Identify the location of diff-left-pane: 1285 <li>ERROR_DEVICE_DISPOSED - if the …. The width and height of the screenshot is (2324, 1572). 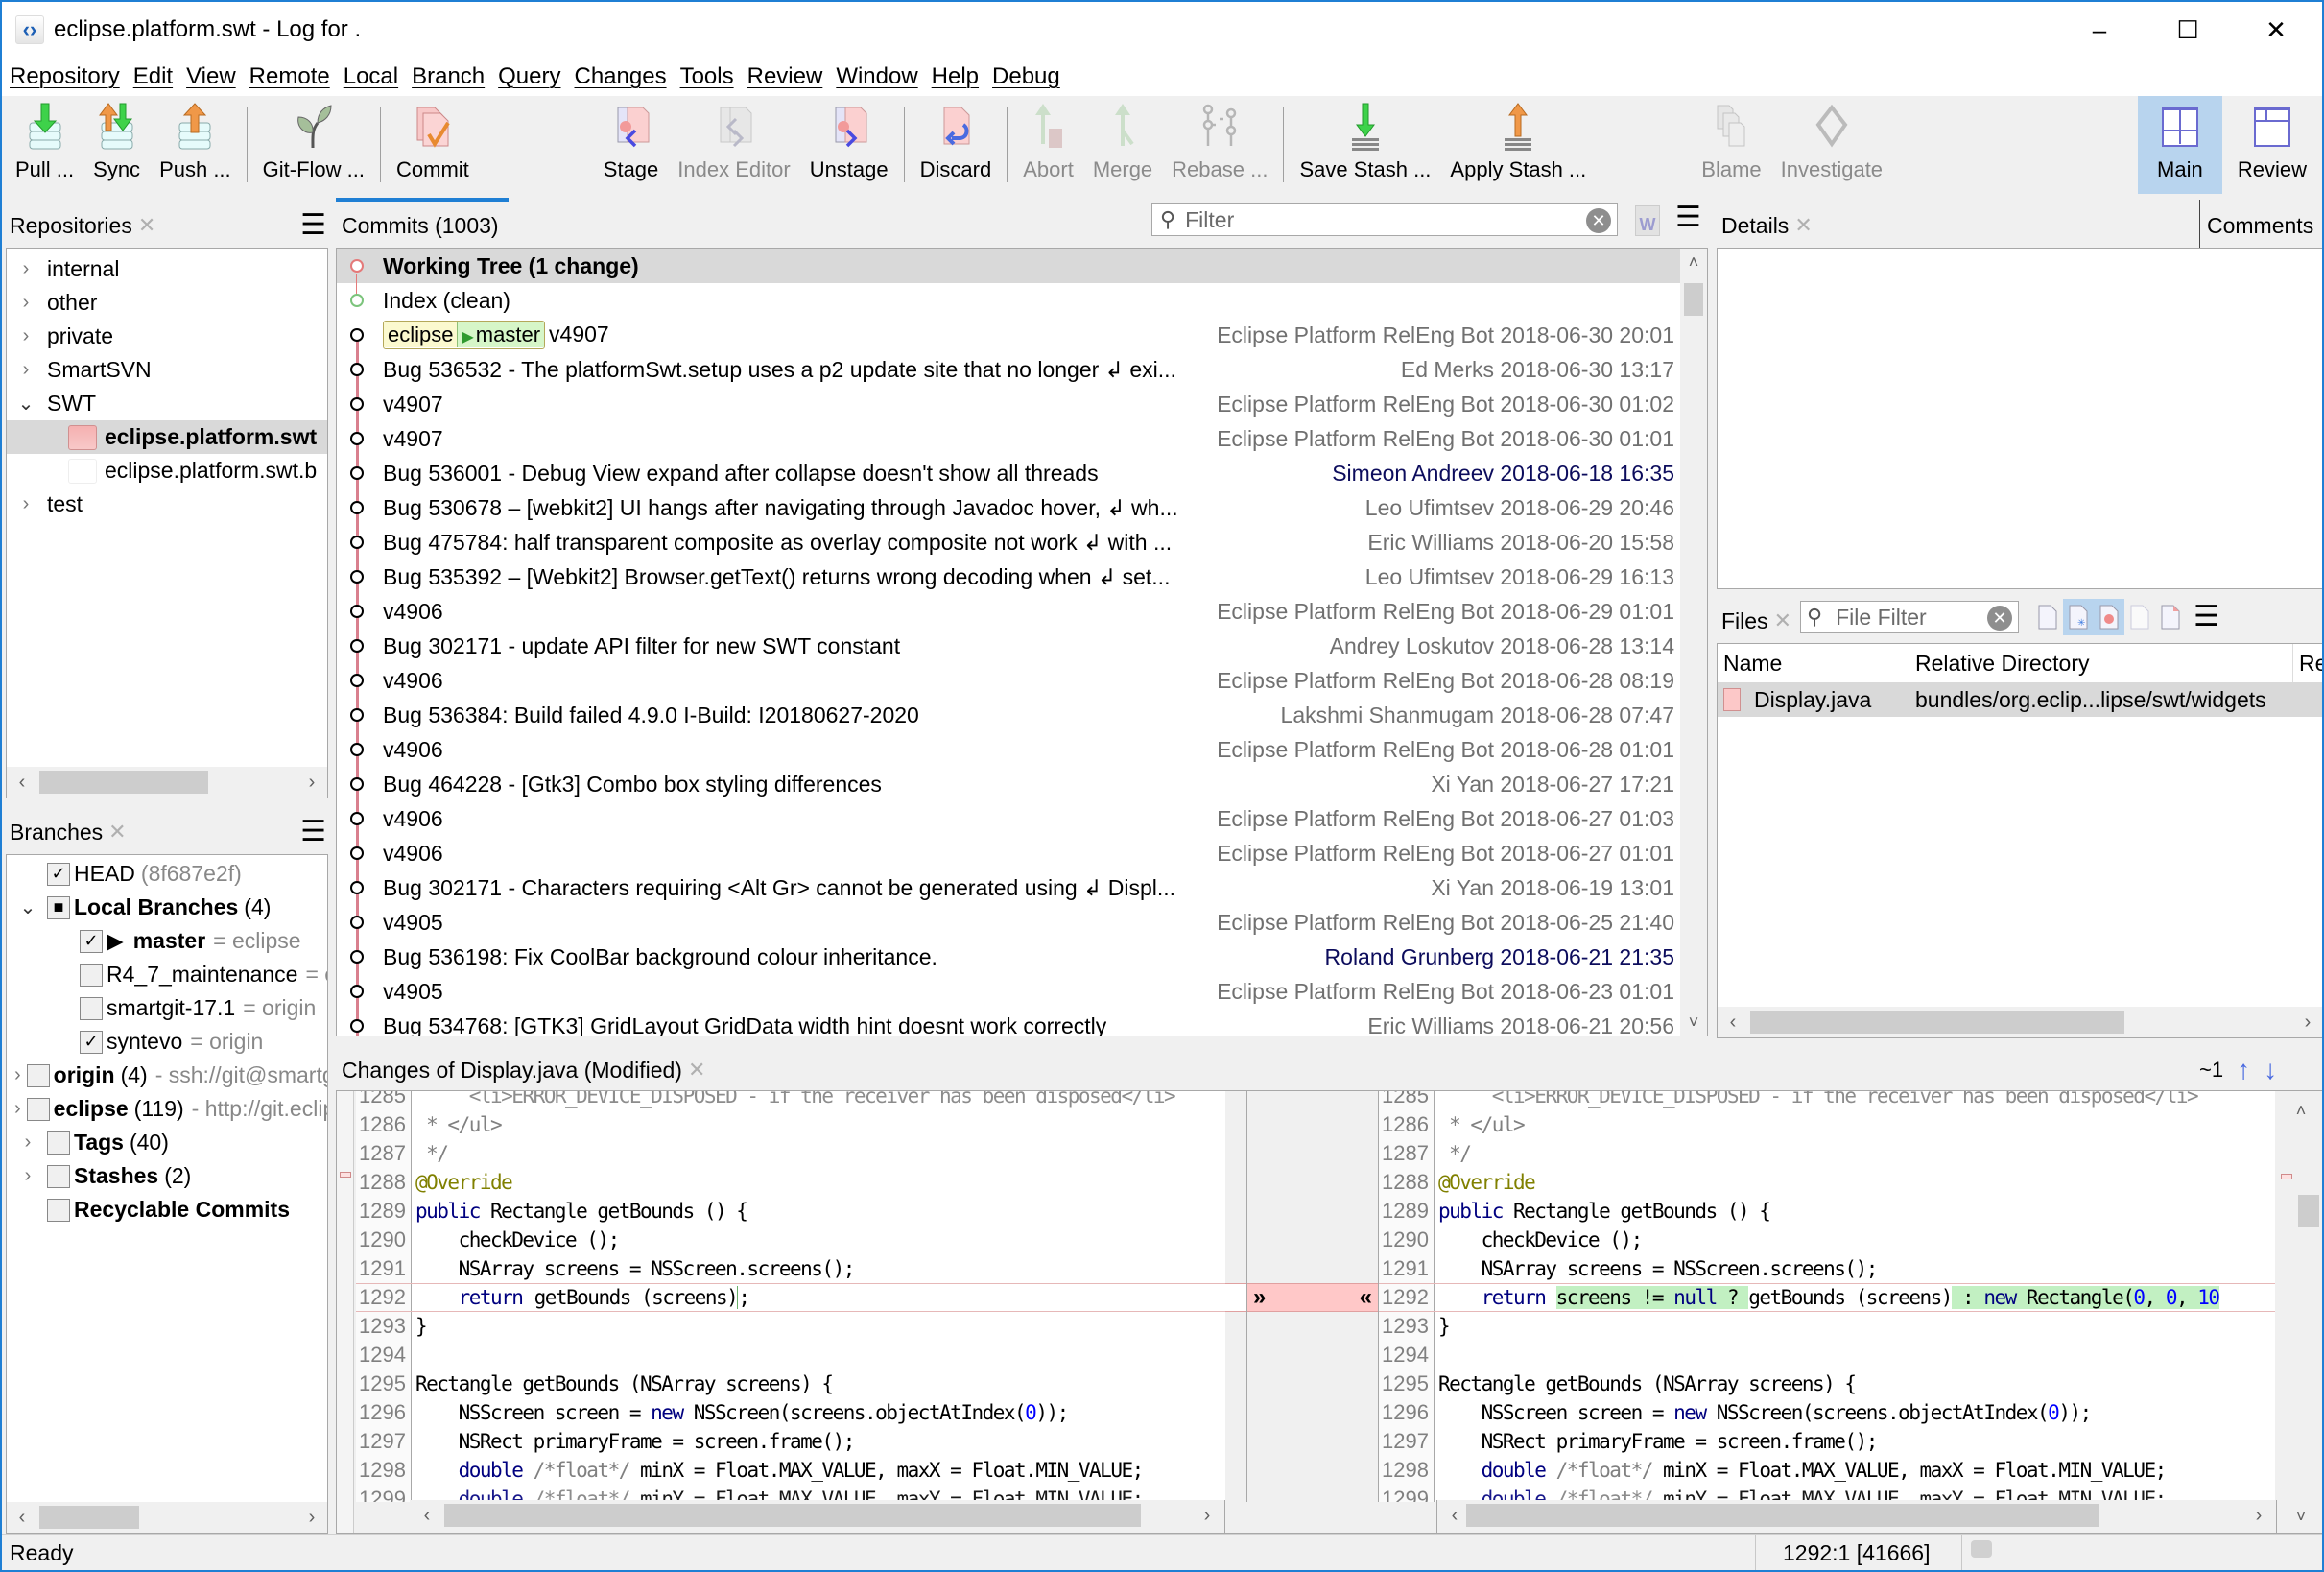
(790, 1296).